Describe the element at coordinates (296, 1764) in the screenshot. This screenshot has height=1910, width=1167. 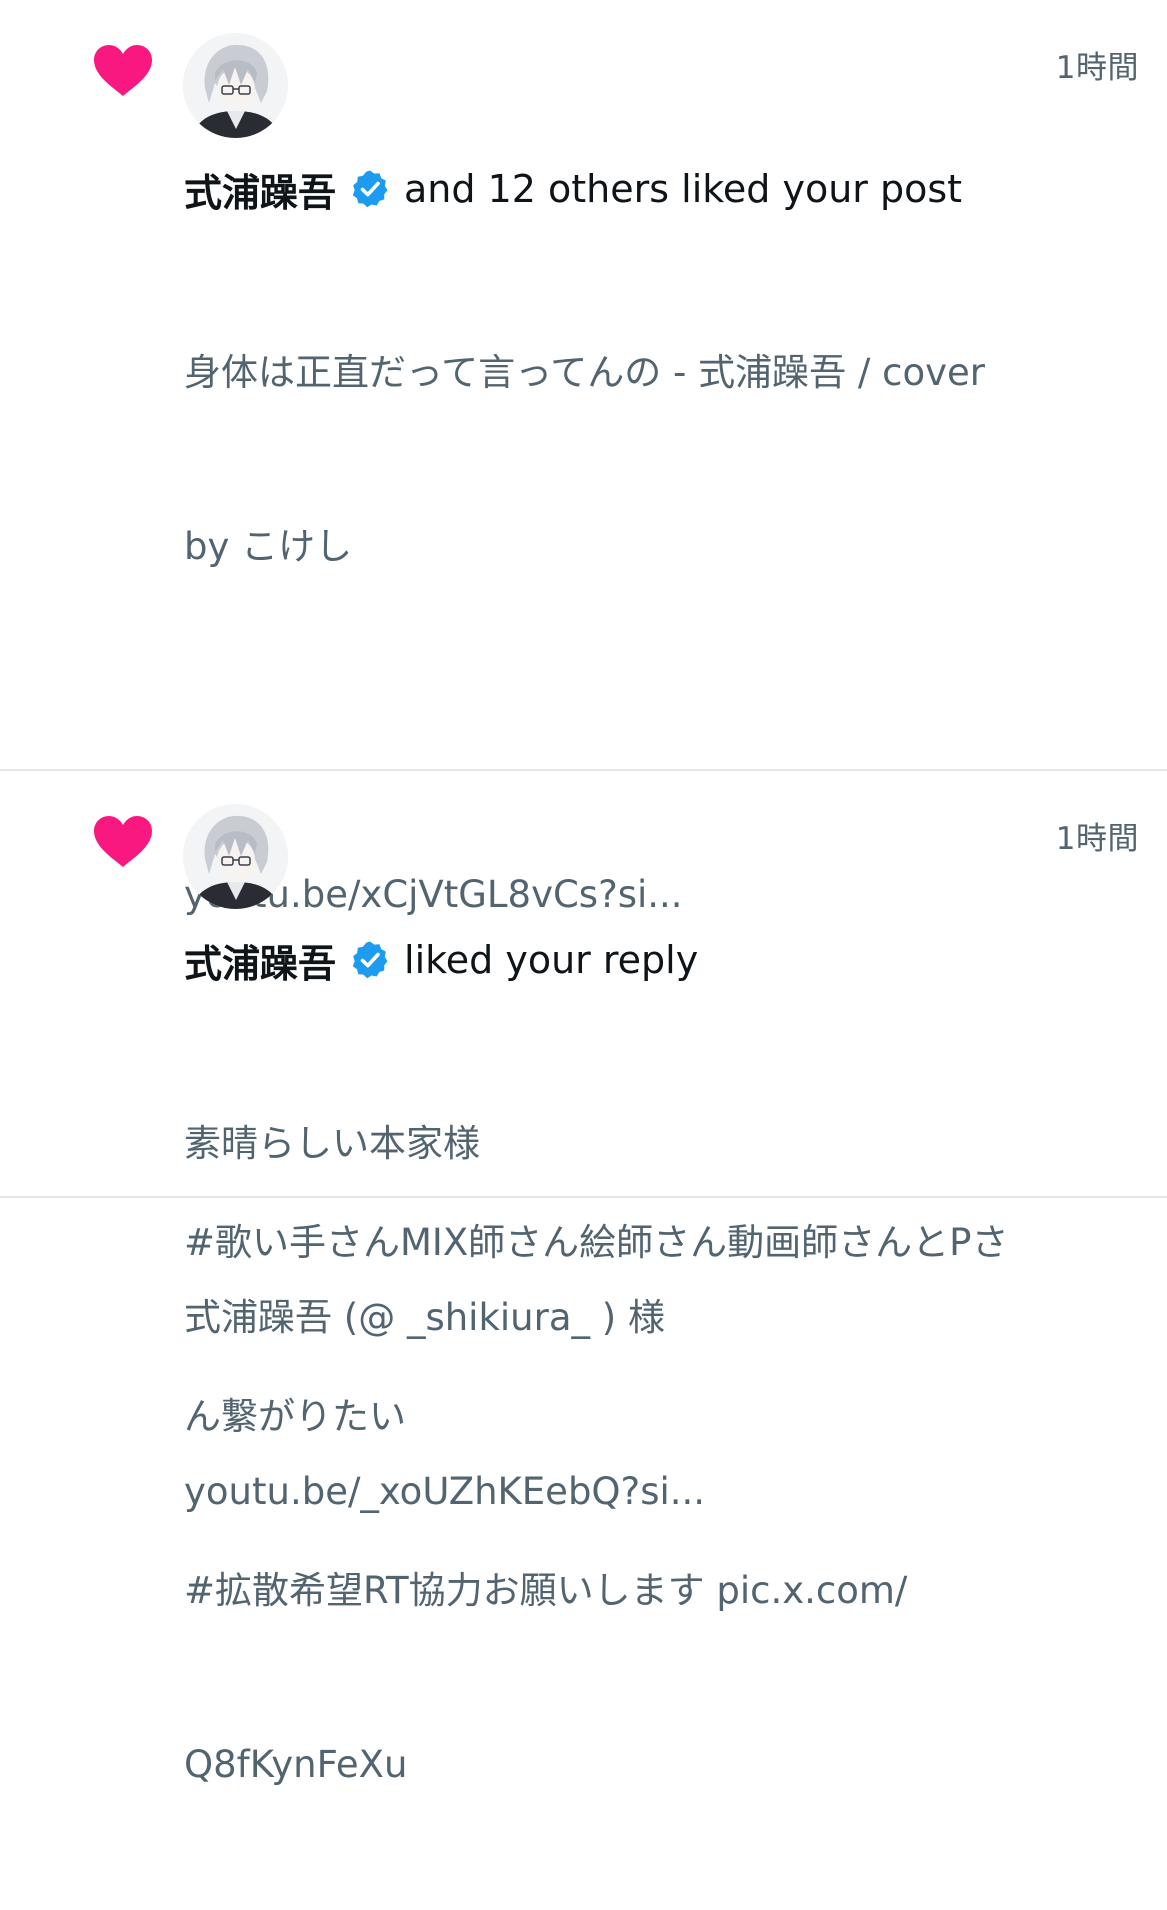
I see `post-text-line: Q8fKynFeXu` at that location.